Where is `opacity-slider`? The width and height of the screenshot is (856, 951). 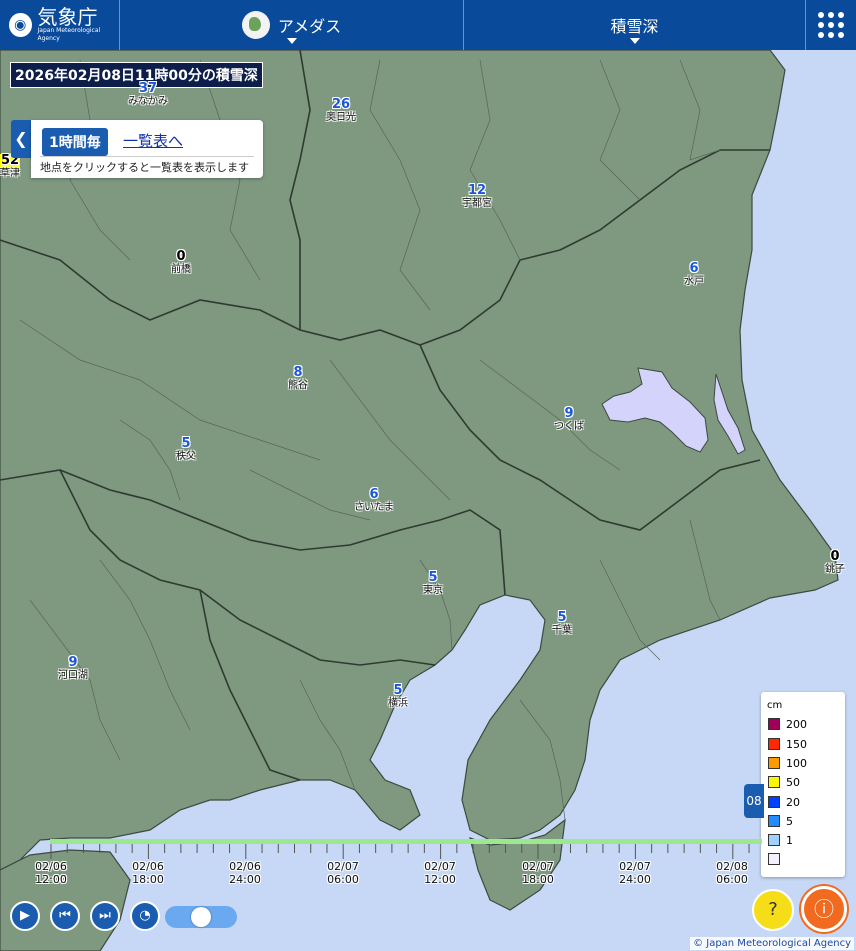 opacity-slider is located at coordinates (201, 917).